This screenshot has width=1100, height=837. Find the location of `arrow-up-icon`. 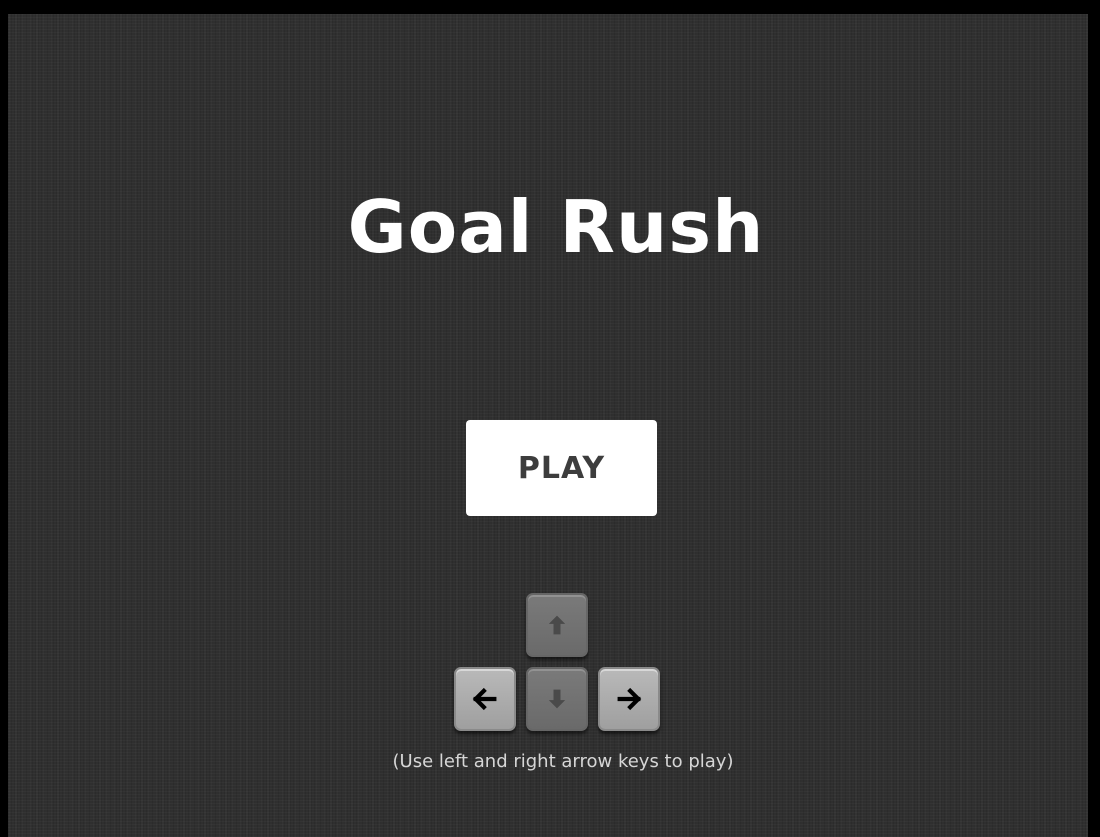

arrow-up-icon is located at coordinates (557, 625).